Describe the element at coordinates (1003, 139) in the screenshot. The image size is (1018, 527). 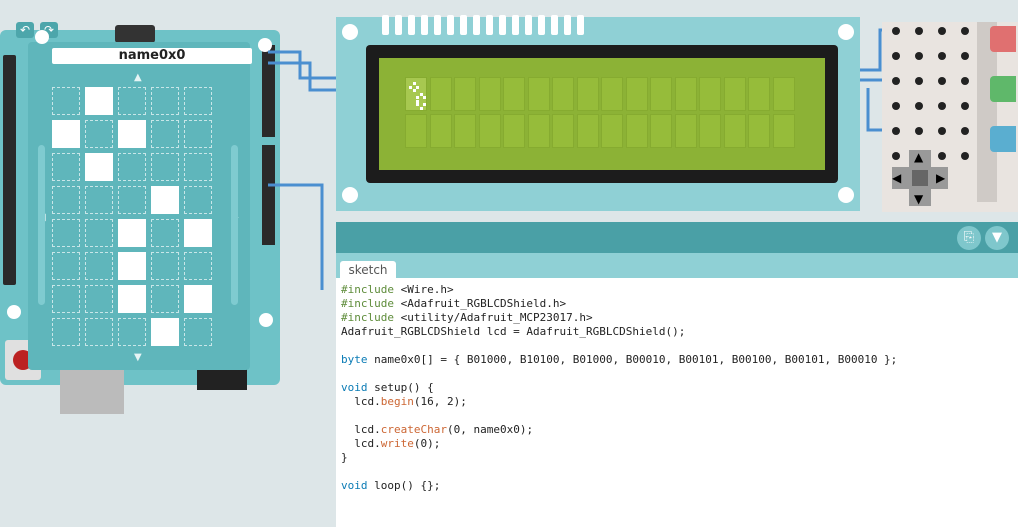
I see `led-blue` at that location.